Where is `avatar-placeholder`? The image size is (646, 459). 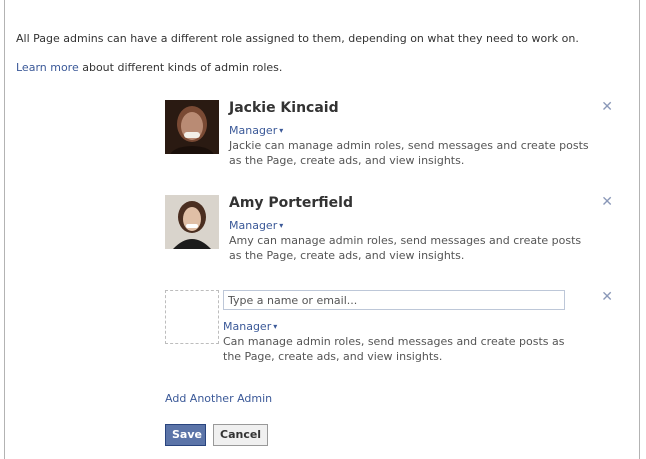 avatar-placeholder is located at coordinates (192, 317).